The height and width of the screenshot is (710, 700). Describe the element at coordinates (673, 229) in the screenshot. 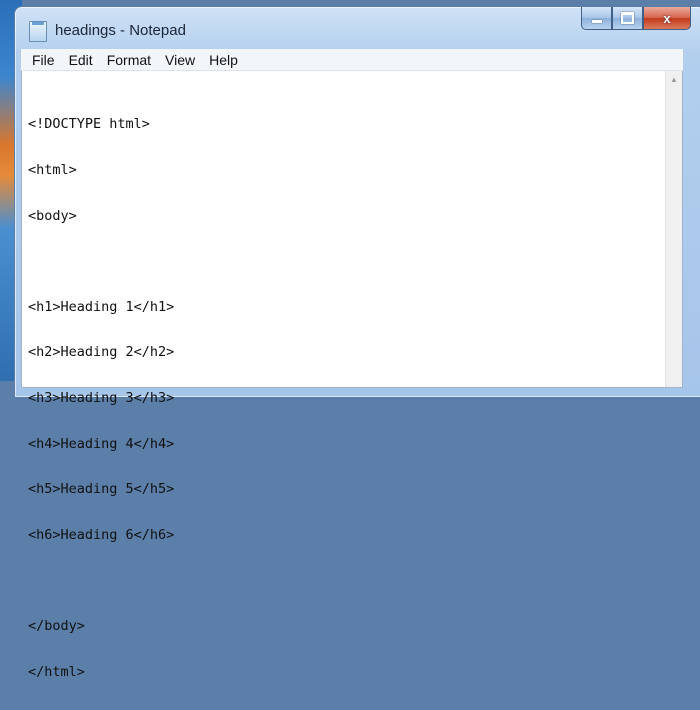

I see `vertical-scrollbar: ▲` at that location.